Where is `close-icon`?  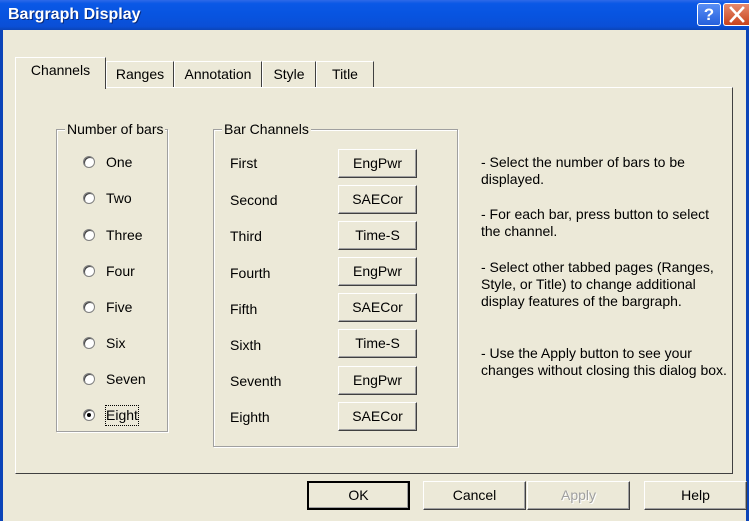 close-icon is located at coordinates (736, 14).